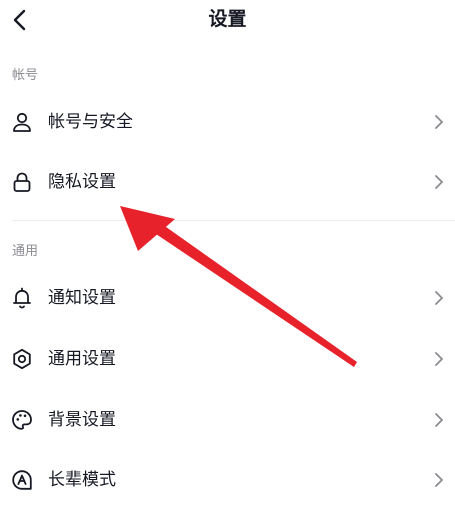 This screenshot has height=508, width=455. I want to click on settings-item-account-security: 帐号与安全, so click(227, 122).